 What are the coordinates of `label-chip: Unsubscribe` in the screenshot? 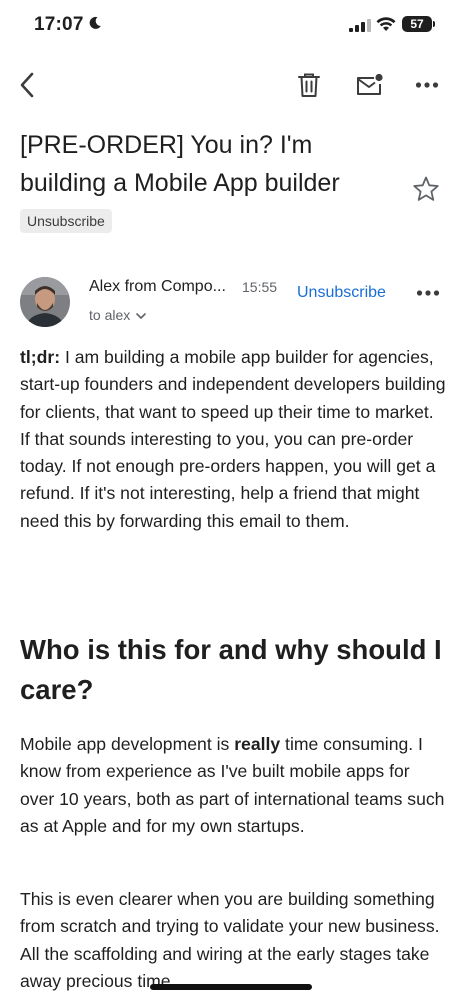 It's located at (66, 221).